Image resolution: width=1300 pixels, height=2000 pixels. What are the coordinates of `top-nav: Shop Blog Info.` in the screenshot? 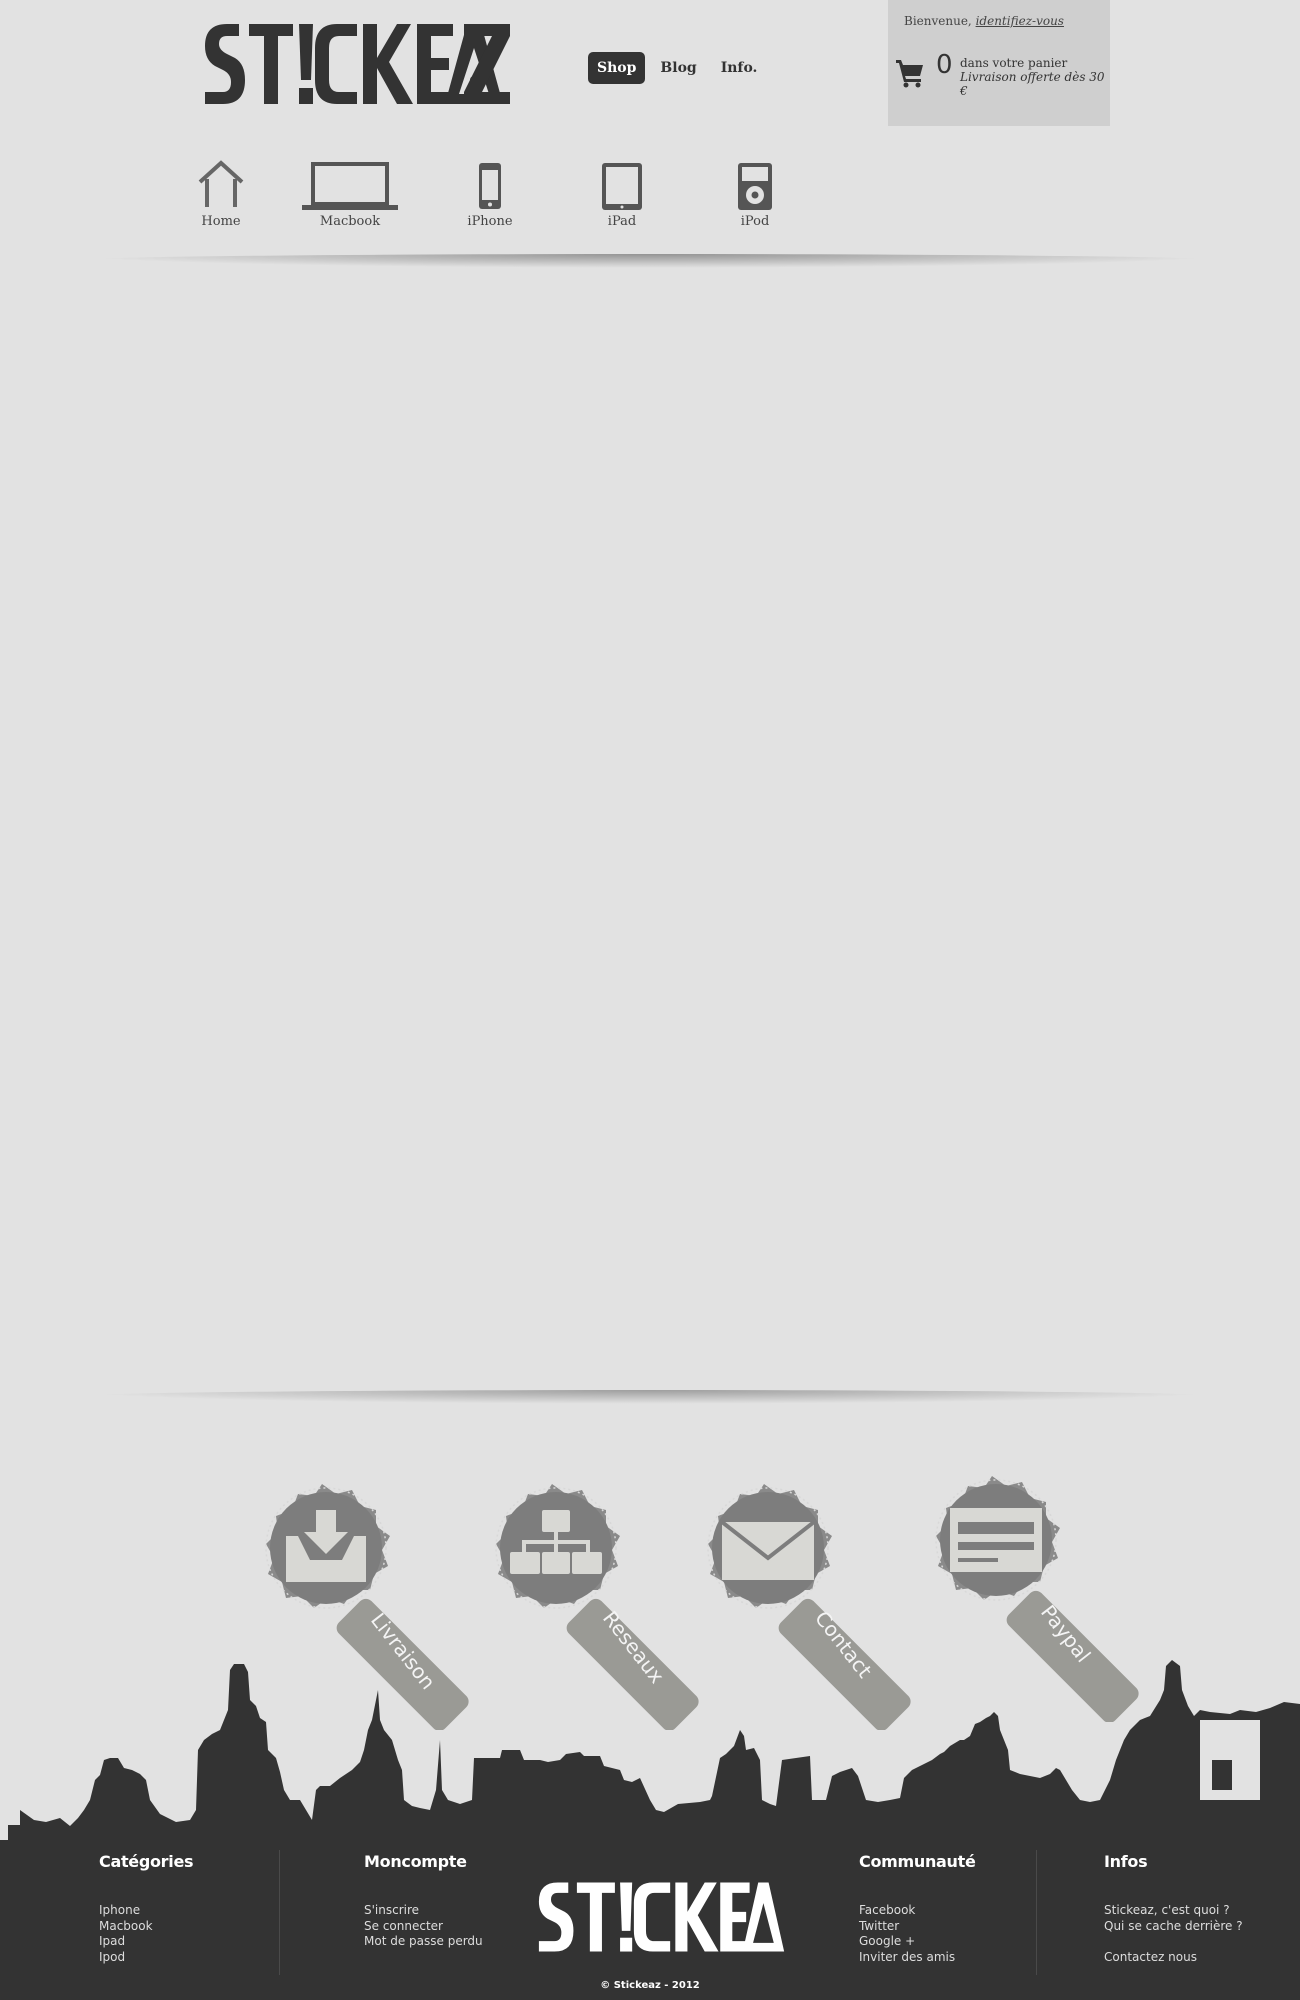 It's located at (677, 68).